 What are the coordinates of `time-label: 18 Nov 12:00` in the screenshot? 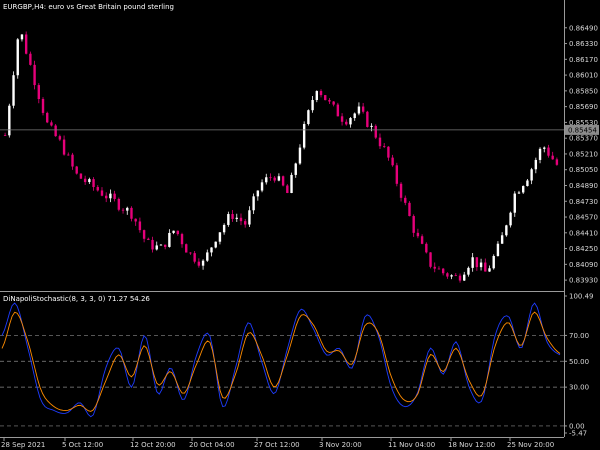 It's located at (471, 445).